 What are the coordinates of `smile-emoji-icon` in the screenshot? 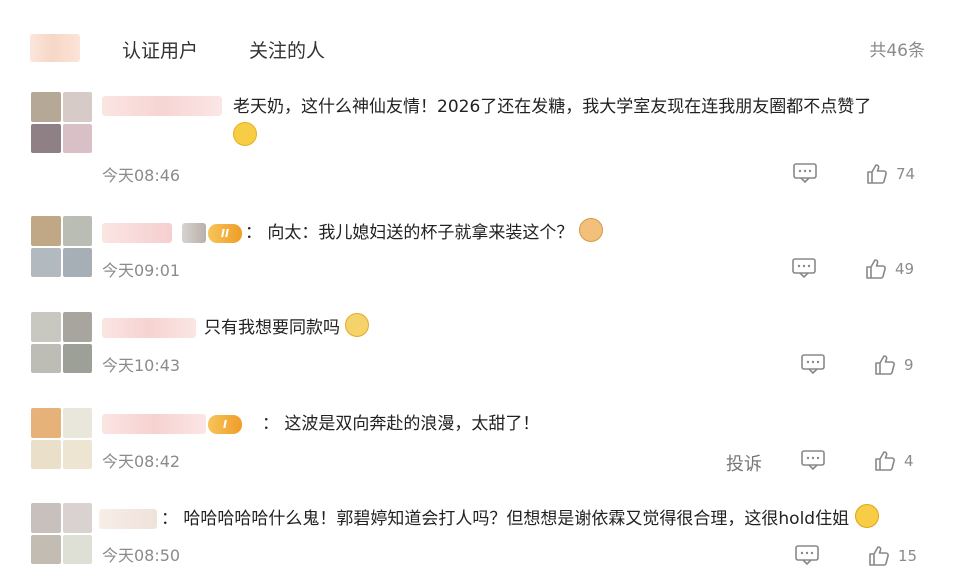 It's located at (245, 134).